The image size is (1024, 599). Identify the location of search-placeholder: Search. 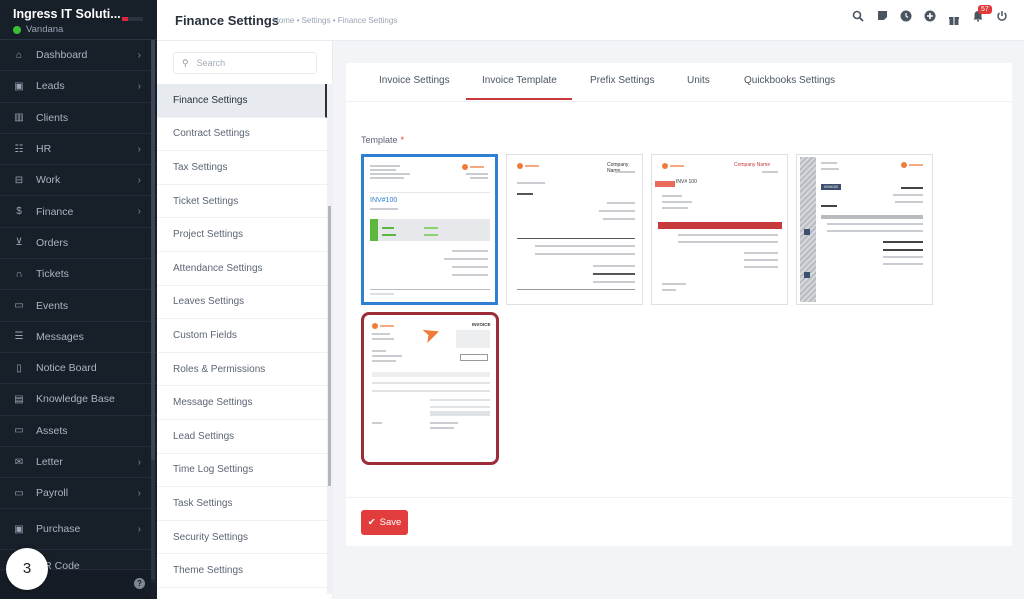
(211, 63).